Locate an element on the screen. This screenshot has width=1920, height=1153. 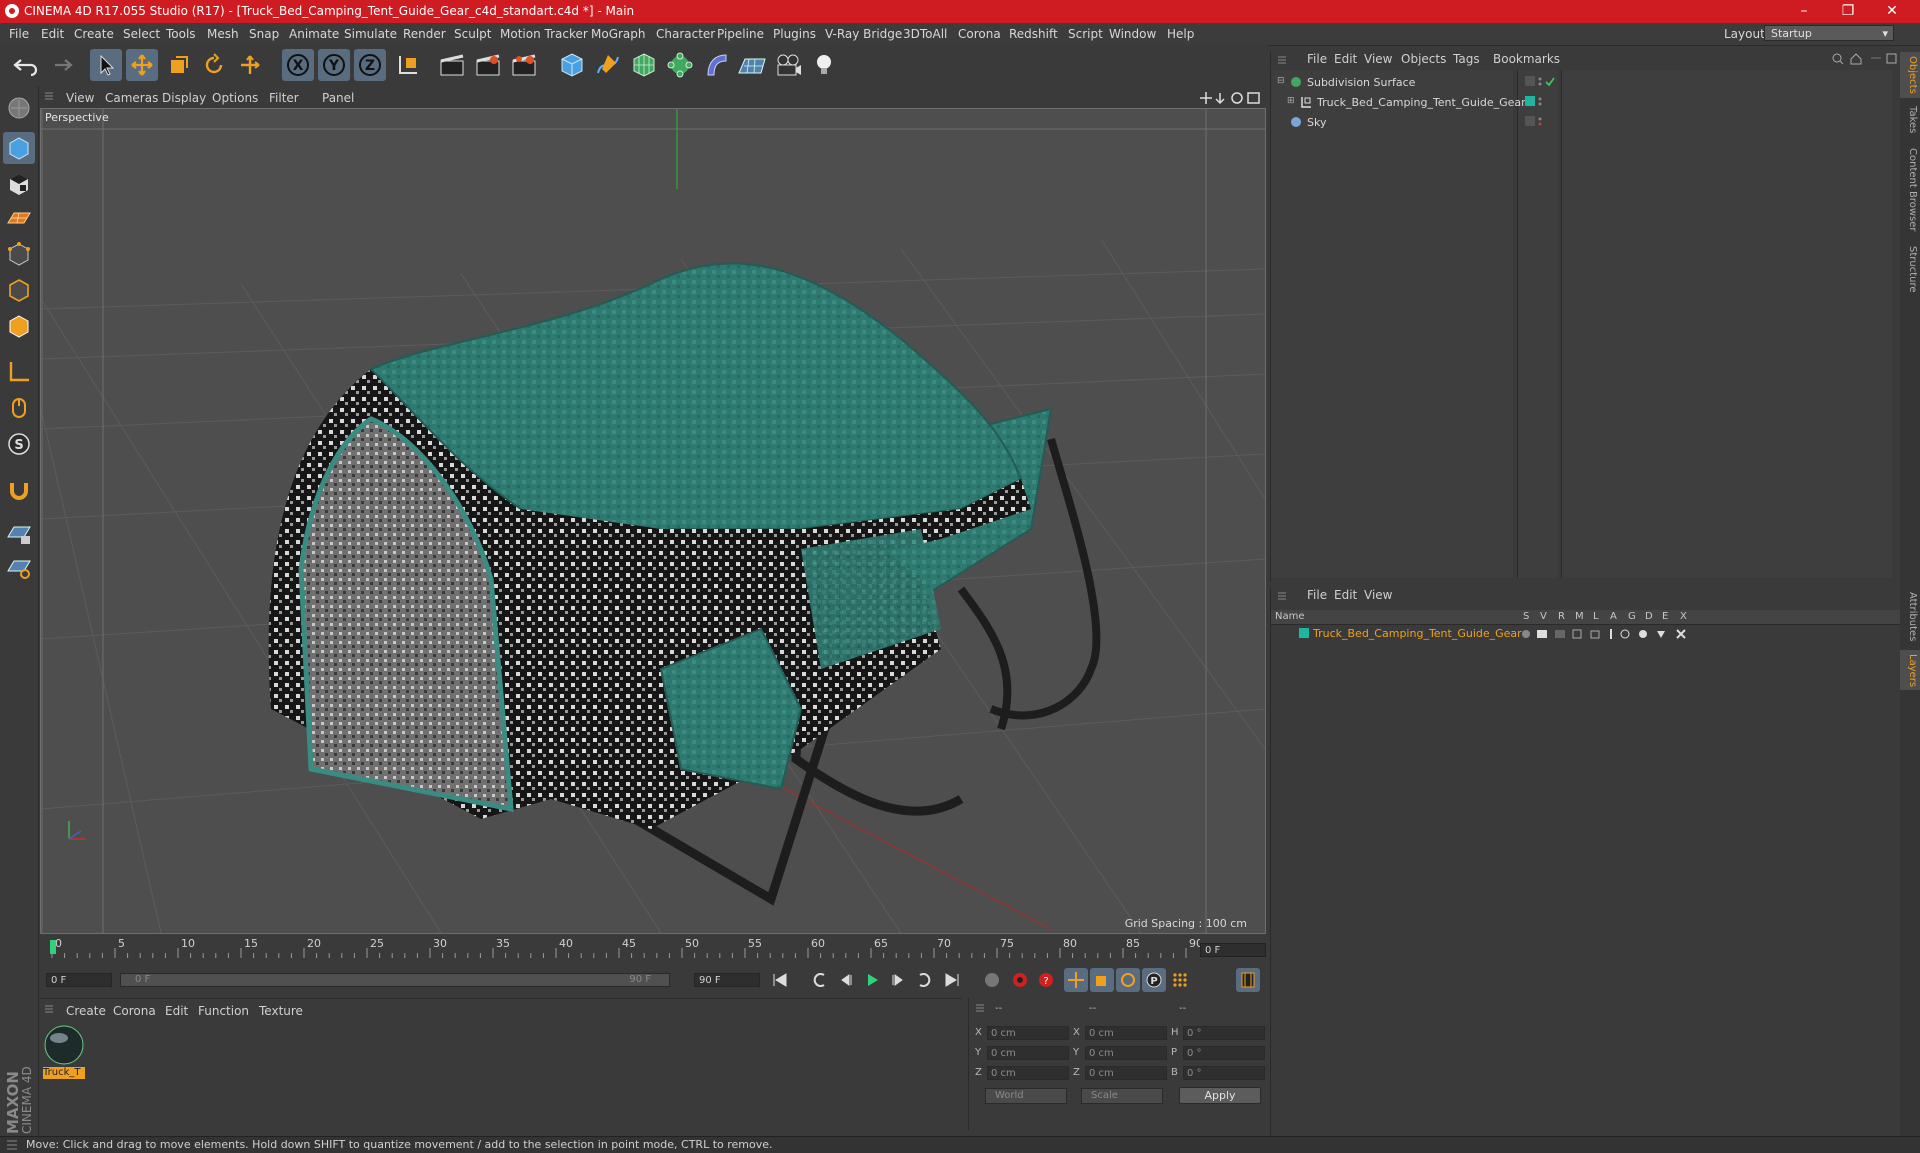
z-axis-lock-button: Z is located at coordinates (370, 65).